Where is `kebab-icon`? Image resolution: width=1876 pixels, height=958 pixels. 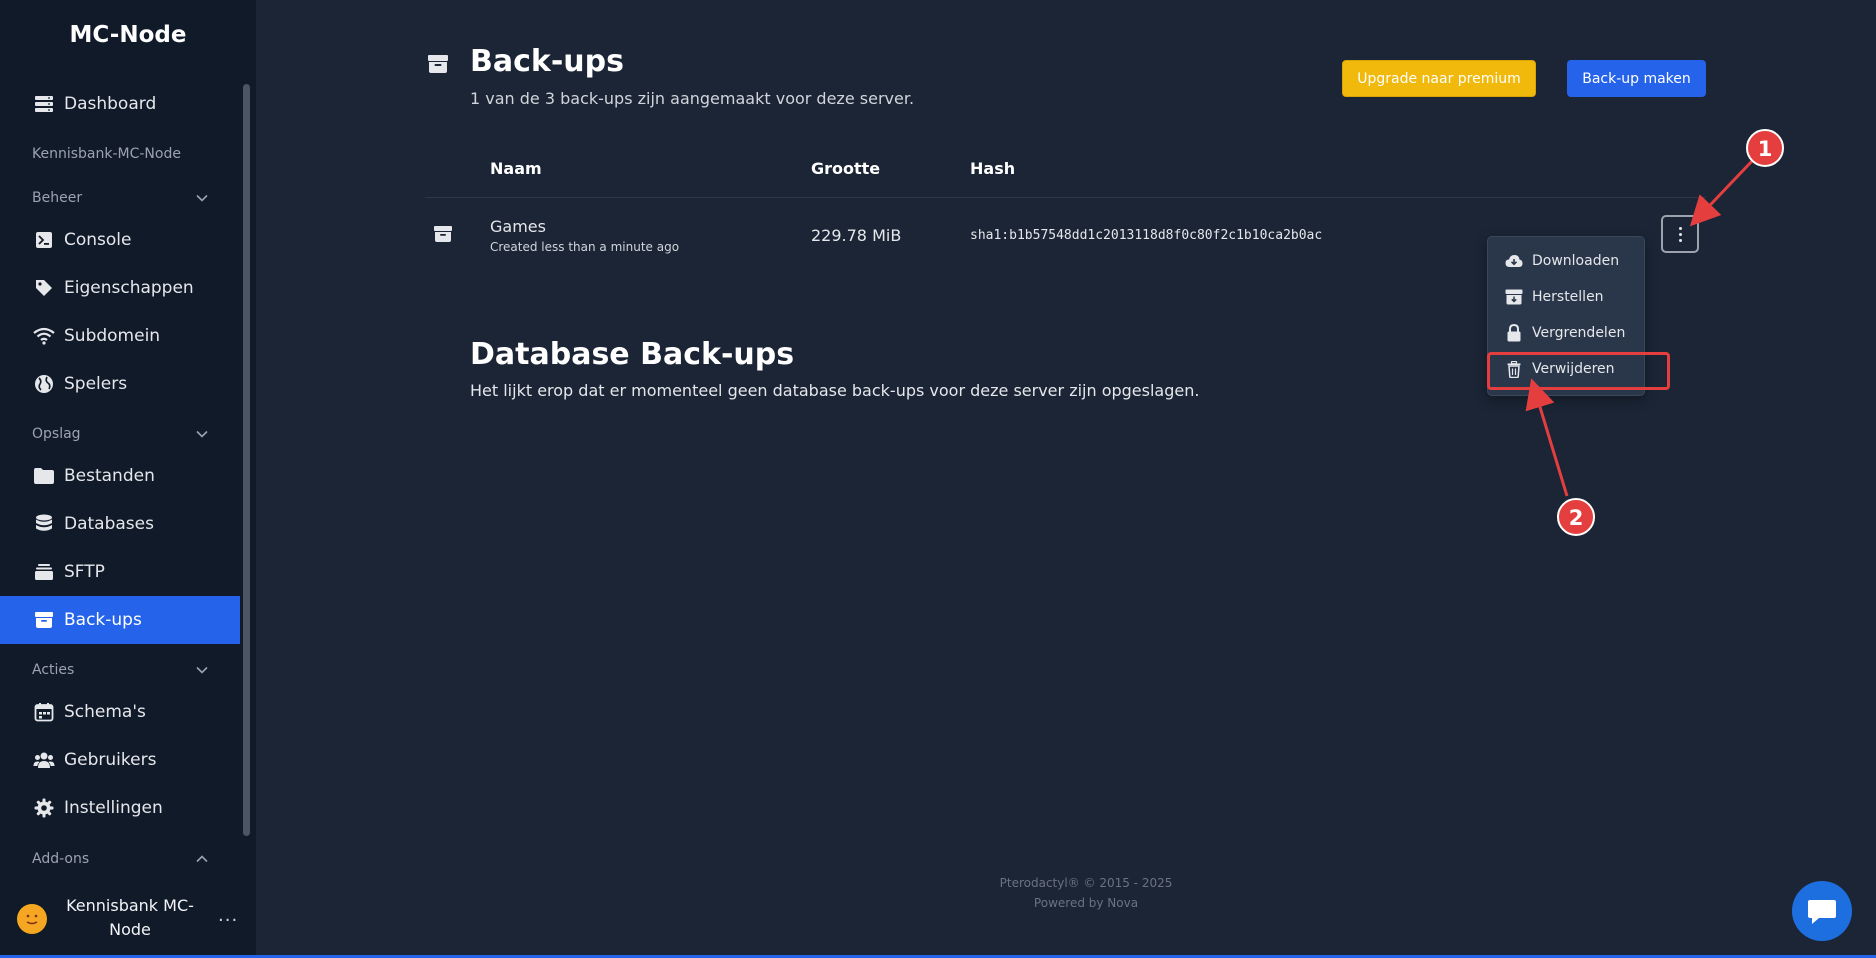 kebab-icon is located at coordinates (1680, 234).